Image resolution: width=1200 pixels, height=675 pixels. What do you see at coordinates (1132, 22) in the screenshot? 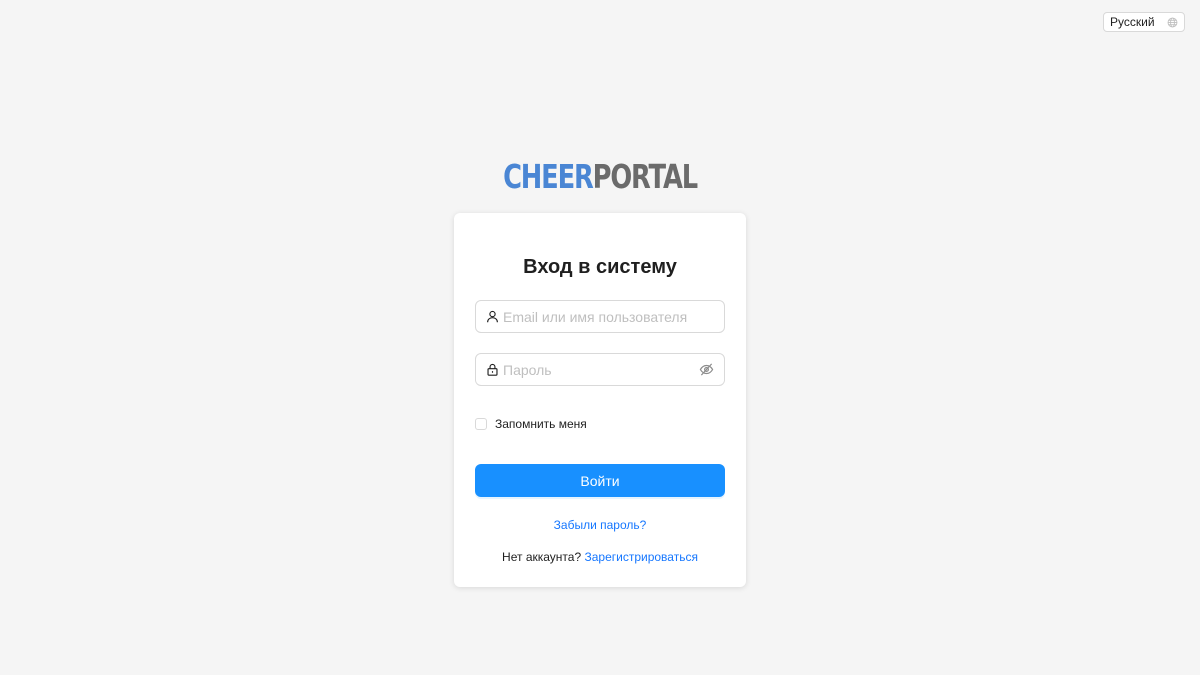
I see `language-select-label: Русский` at bounding box center [1132, 22].